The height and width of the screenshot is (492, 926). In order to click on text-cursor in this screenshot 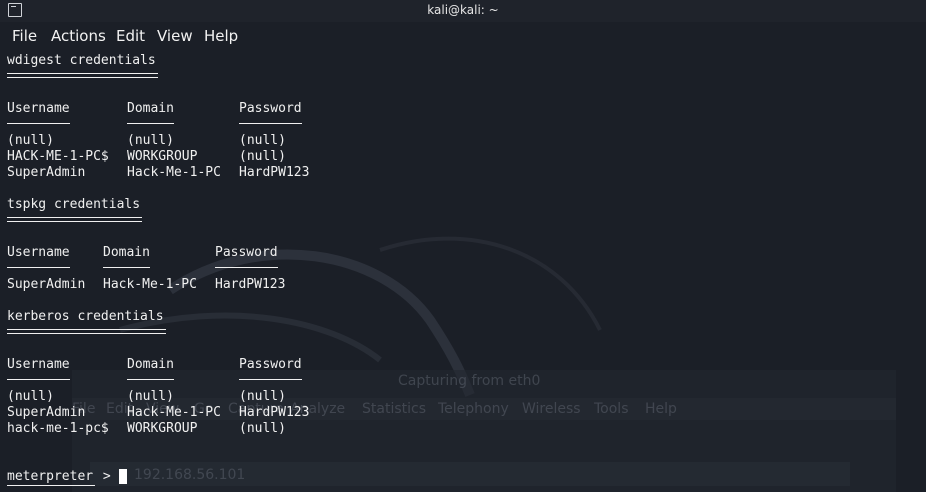, I will do `click(123, 476)`.